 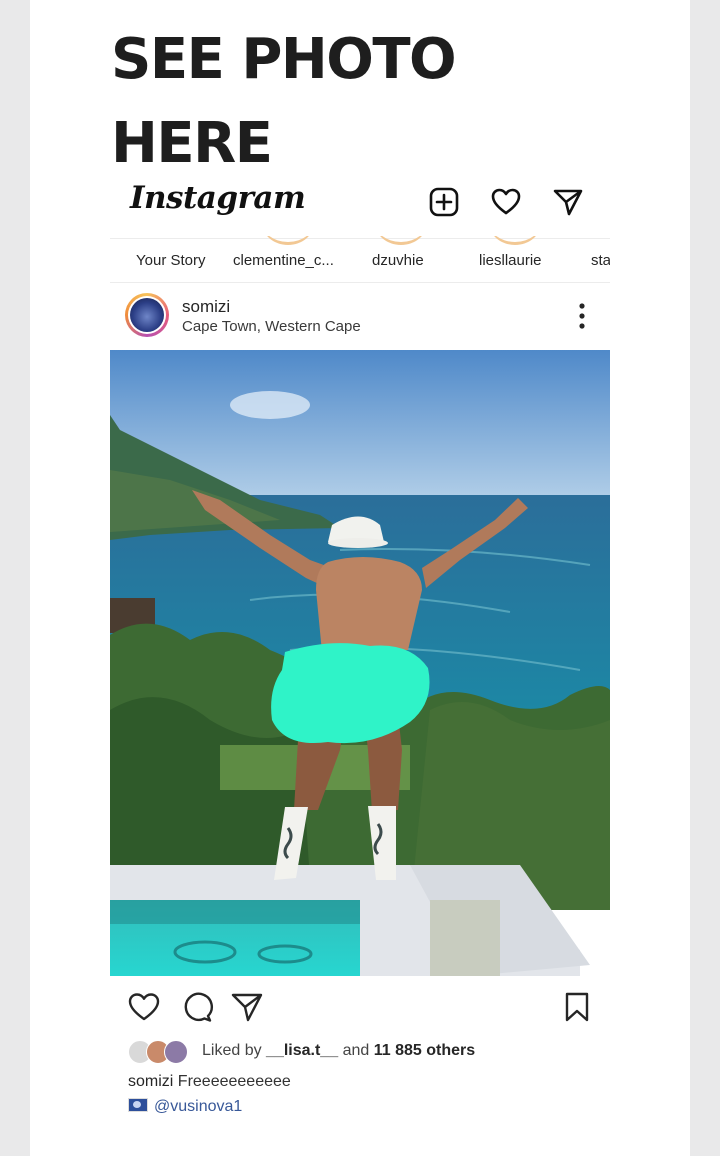 What do you see at coordinates (206, 307) in the screenshot?
I see `post-username: somizi` at bounding box center [206, 307].